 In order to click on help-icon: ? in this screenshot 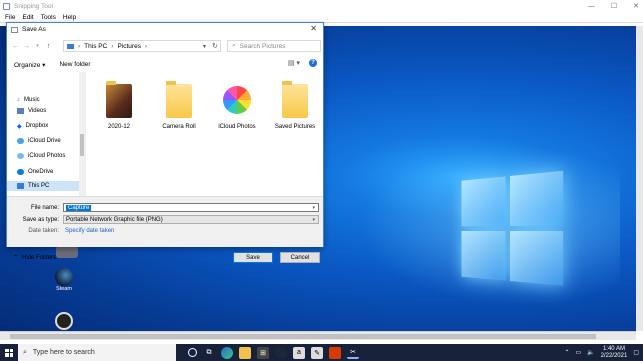, I will do `click(313, 63)`.